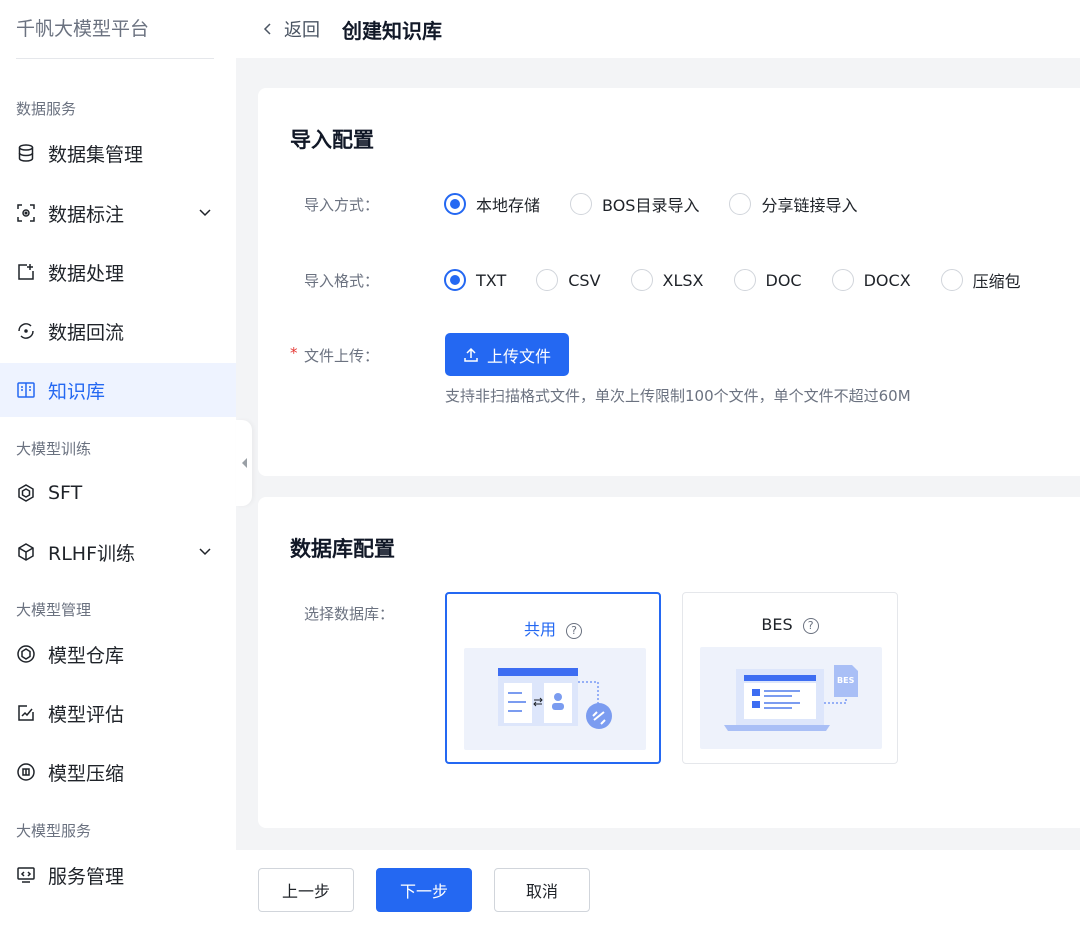 The width and height of the screenshot is (1080, 928). What do you see at coordinates (349, 614) in the screenshot?
I see `select-db-label: 选择数据库：` at bounding box center [349, 614].